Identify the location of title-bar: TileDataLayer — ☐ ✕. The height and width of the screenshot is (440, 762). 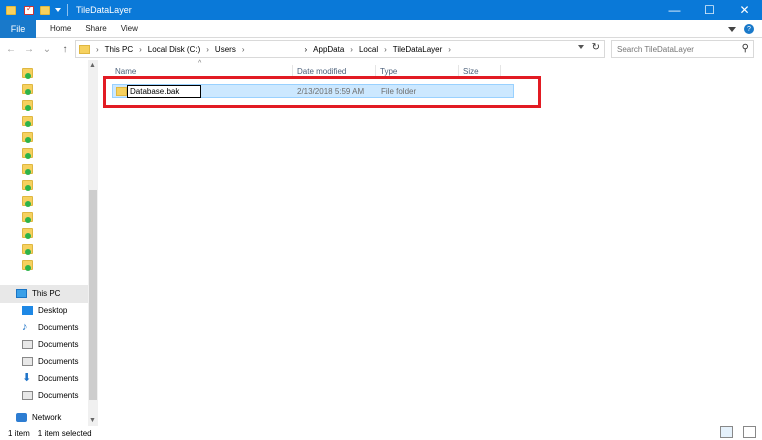
(381, 10).